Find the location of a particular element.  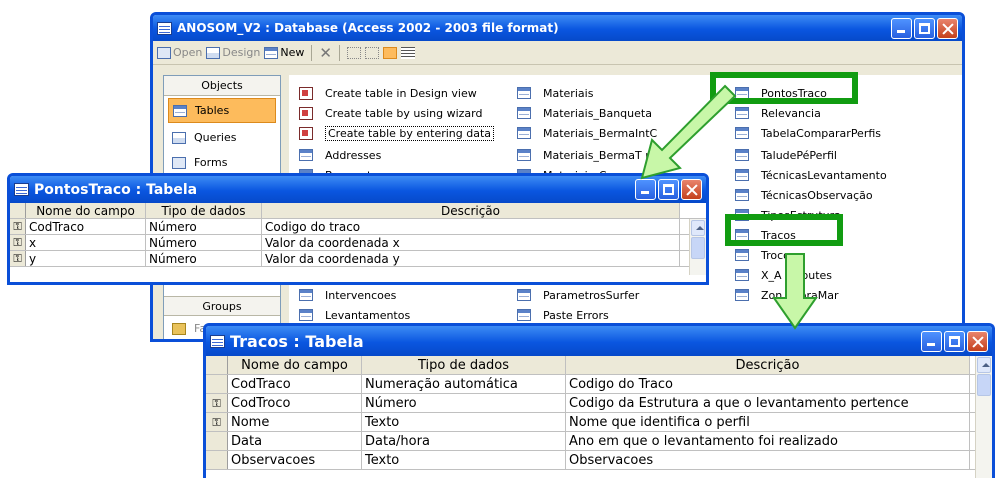

table-row: ⚿ CodTraco Número Codigo do traco is located at coordinates (358, 227).